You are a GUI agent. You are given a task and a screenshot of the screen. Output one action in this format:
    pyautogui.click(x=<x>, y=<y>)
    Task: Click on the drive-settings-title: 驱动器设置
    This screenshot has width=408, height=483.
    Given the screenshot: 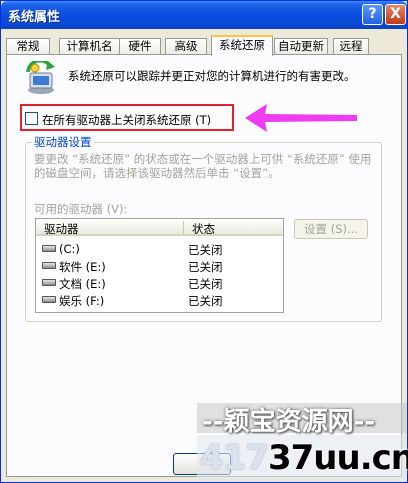 What is the action you would take?
    pyautogui.click(x=63, y=142)
    